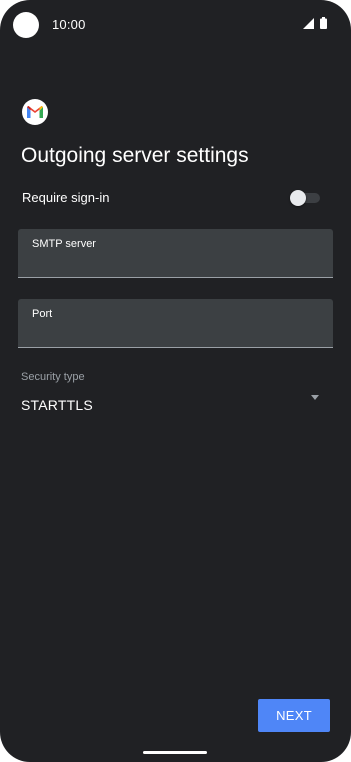  What do you see at coordinates (69, 24) in the screenshot?
I see `status-time: 10:00` at bounding box center [69, 24].